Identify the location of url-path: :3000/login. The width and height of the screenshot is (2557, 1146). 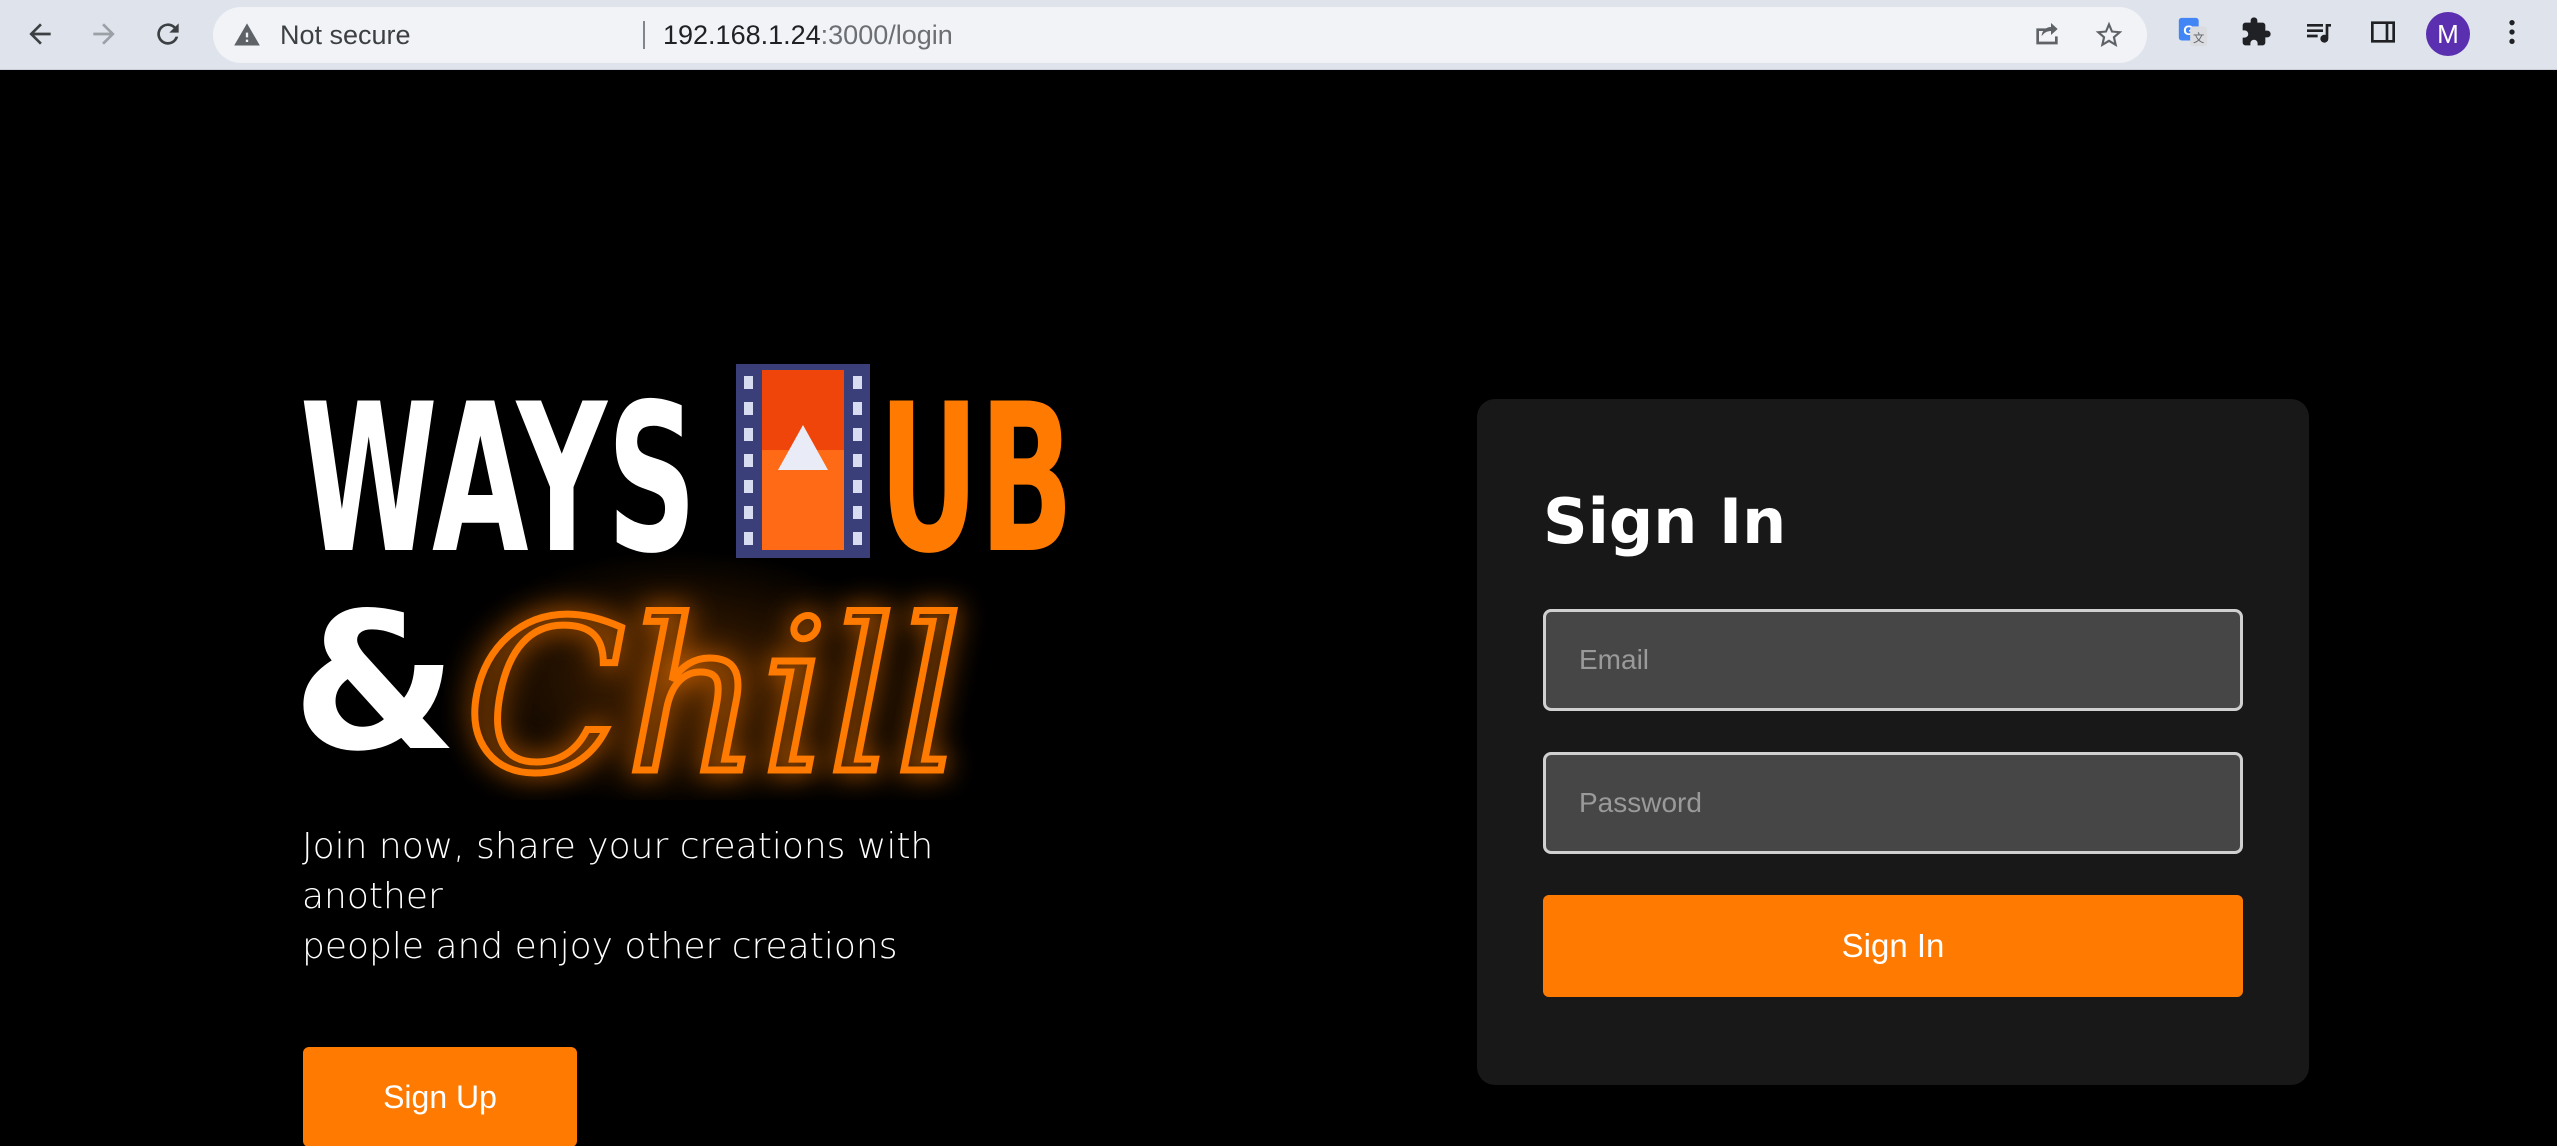
(886, 35).